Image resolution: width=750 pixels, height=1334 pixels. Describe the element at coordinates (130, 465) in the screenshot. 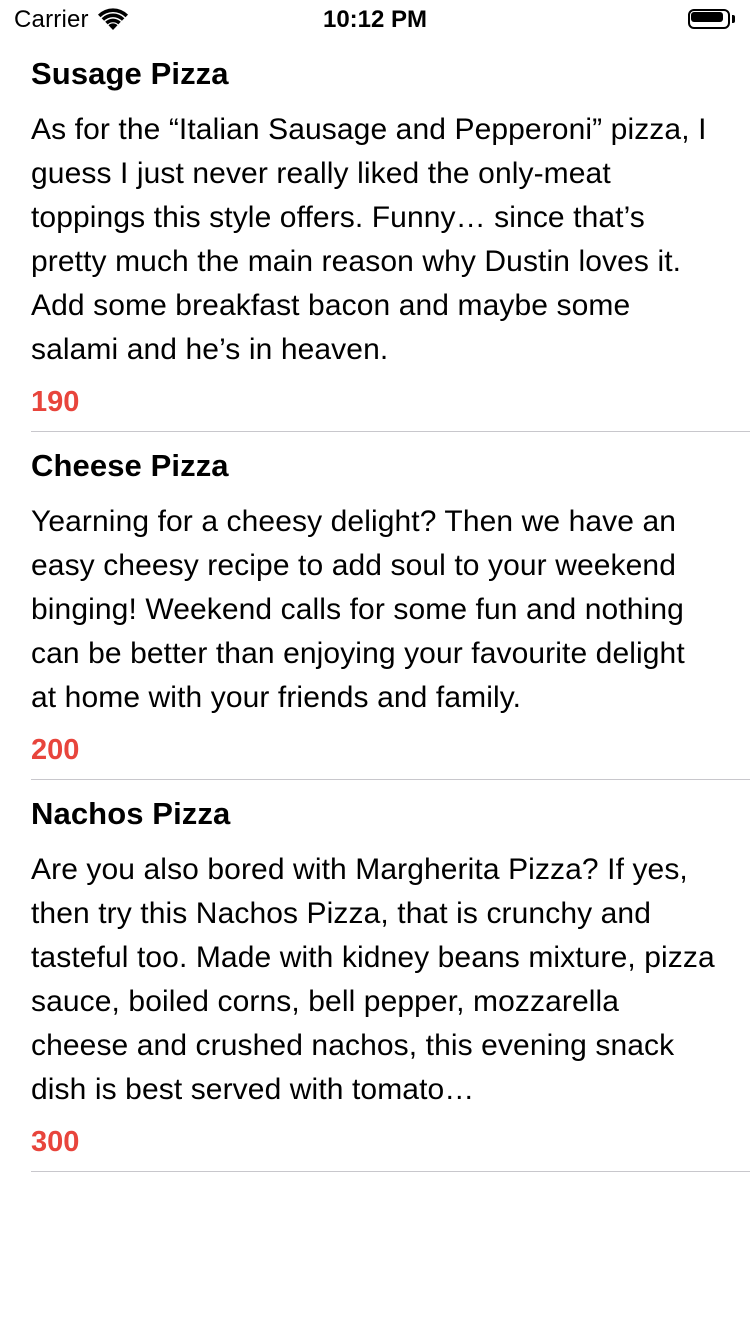

I see `item-title: Cheese Pizza` at that location.